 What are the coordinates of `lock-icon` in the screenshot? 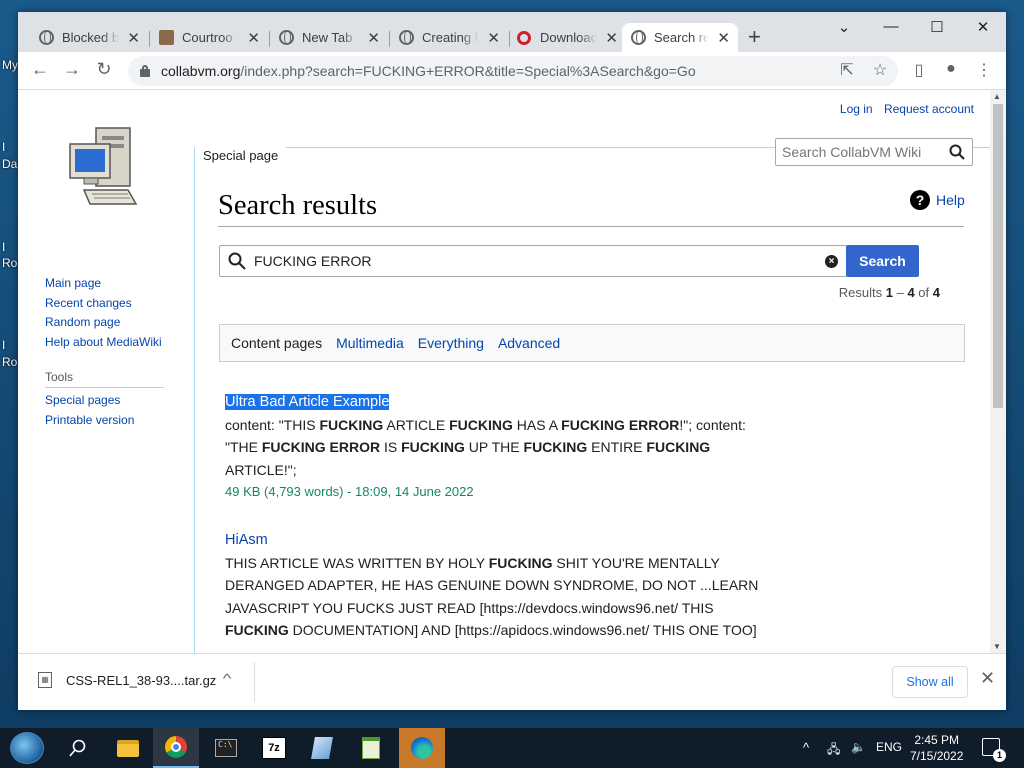 It's located at (145, 71).